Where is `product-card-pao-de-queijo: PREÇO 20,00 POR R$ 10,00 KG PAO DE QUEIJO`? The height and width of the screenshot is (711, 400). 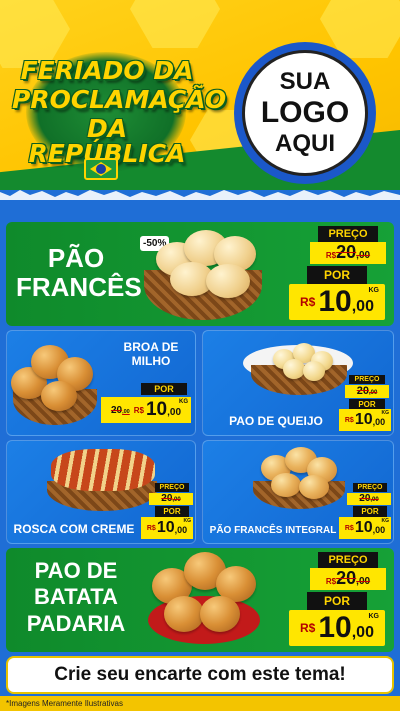 product-card-pao-de-queijo: PREÇO 20,00 POR R$ 10,00 KG PAO DE QUEIJO is located at coordinates (298, 383).